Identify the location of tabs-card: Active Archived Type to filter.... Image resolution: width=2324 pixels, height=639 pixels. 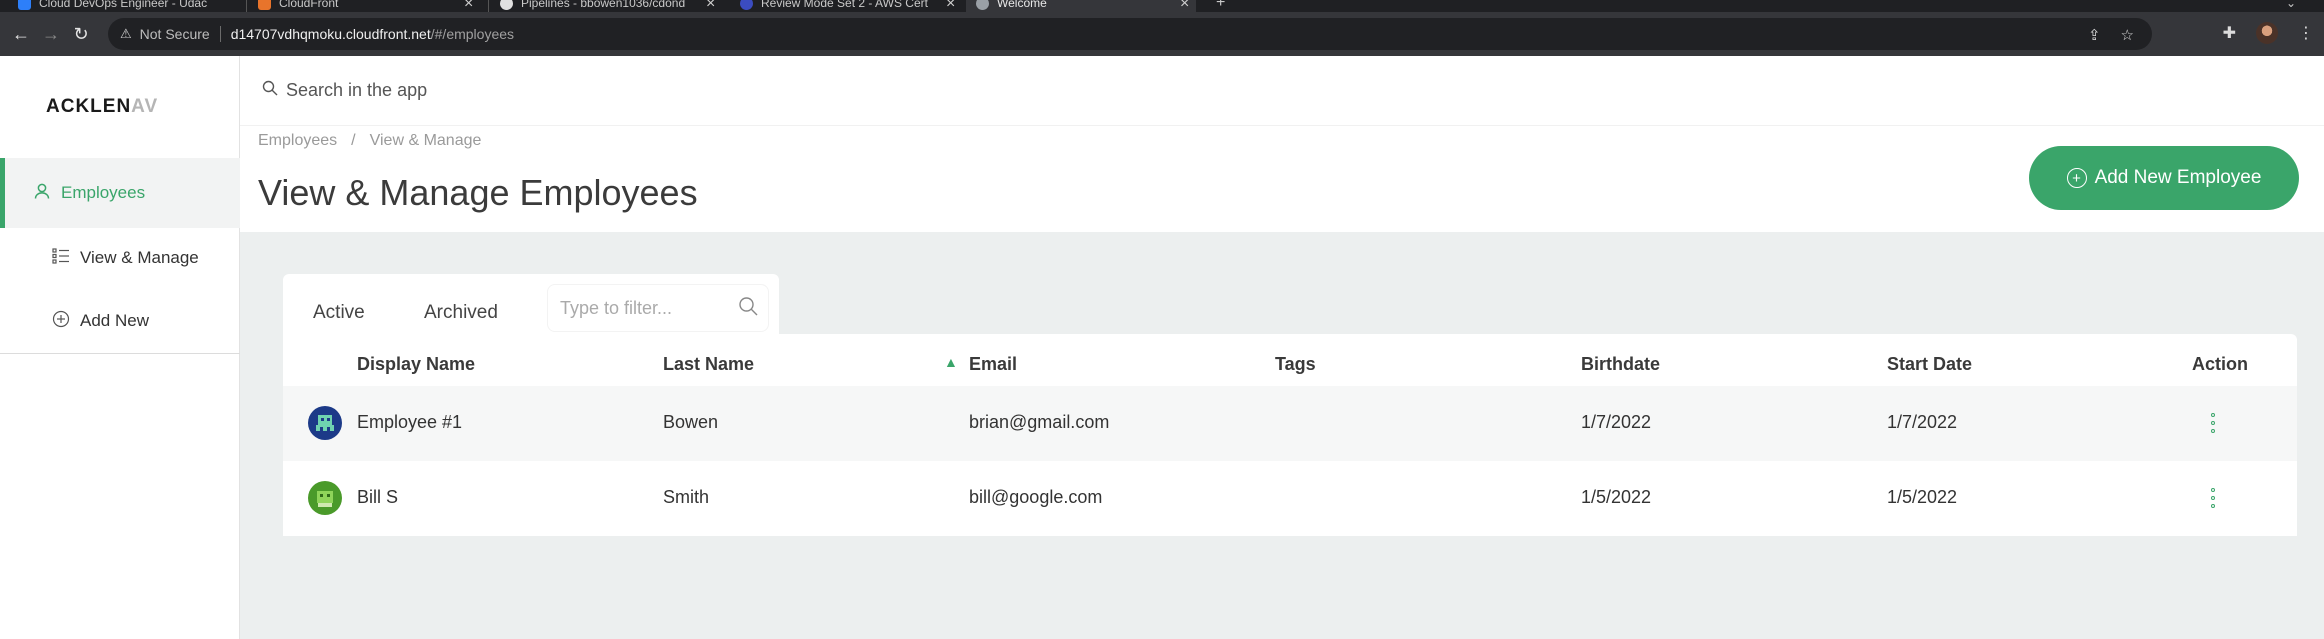
(531, 305).